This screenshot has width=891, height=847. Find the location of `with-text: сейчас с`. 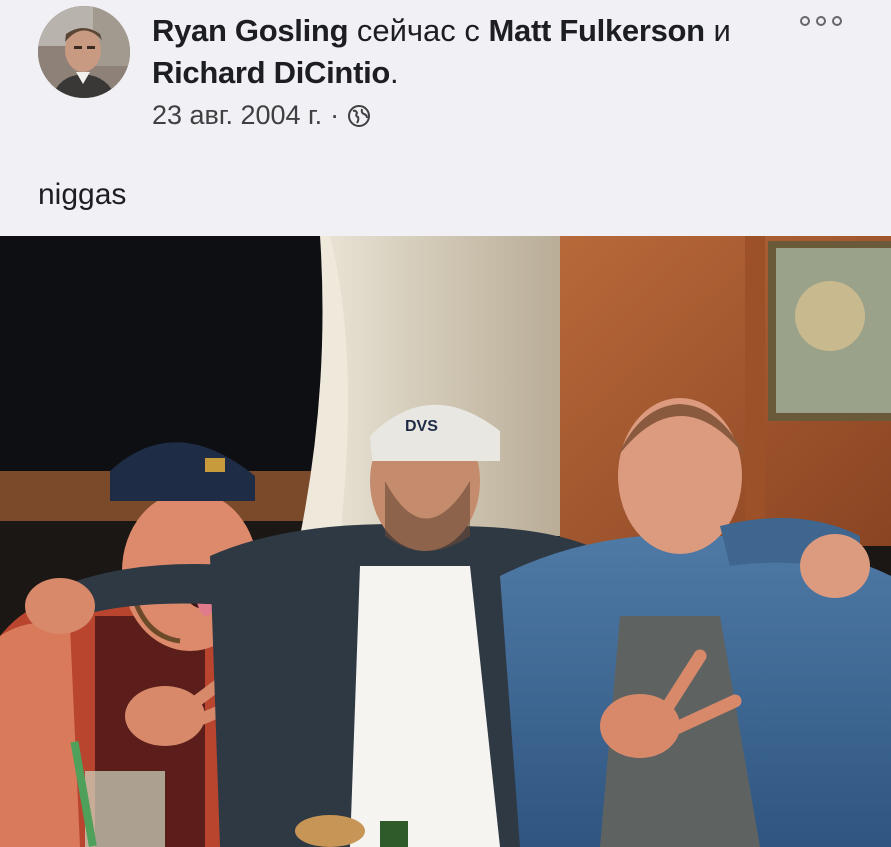

with-text: сейчас с is located at coordinates (418, 30).